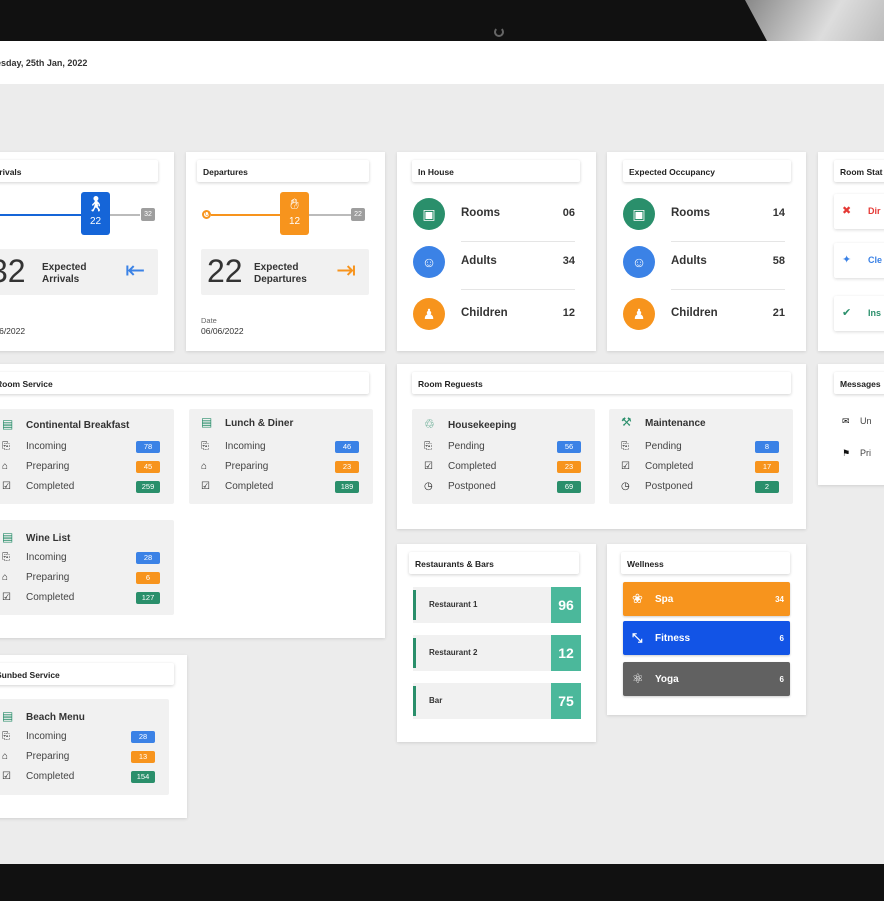 The width and height of the screenshot is (884, 901). I want to click on occupancy-children-label: Children, so click(694, 313).